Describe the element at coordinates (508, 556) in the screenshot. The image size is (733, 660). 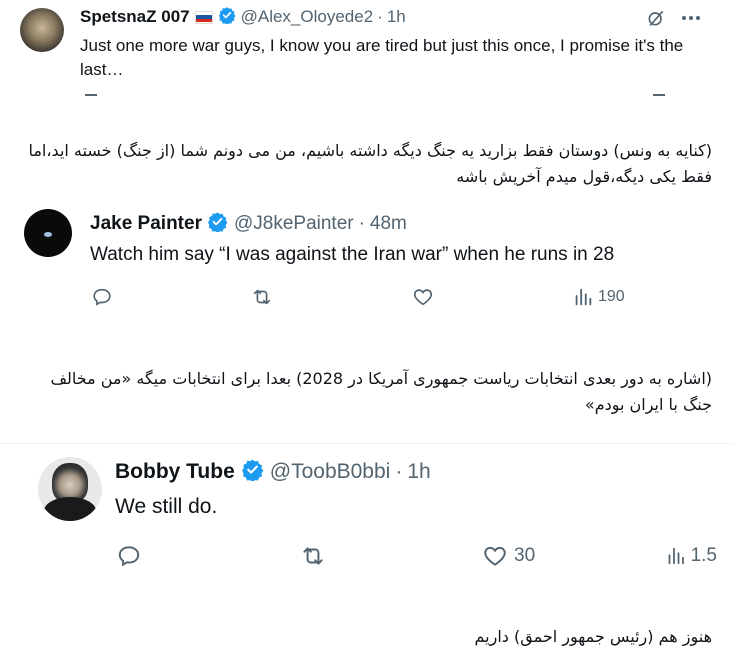
I see `like-button: 30` at that location.